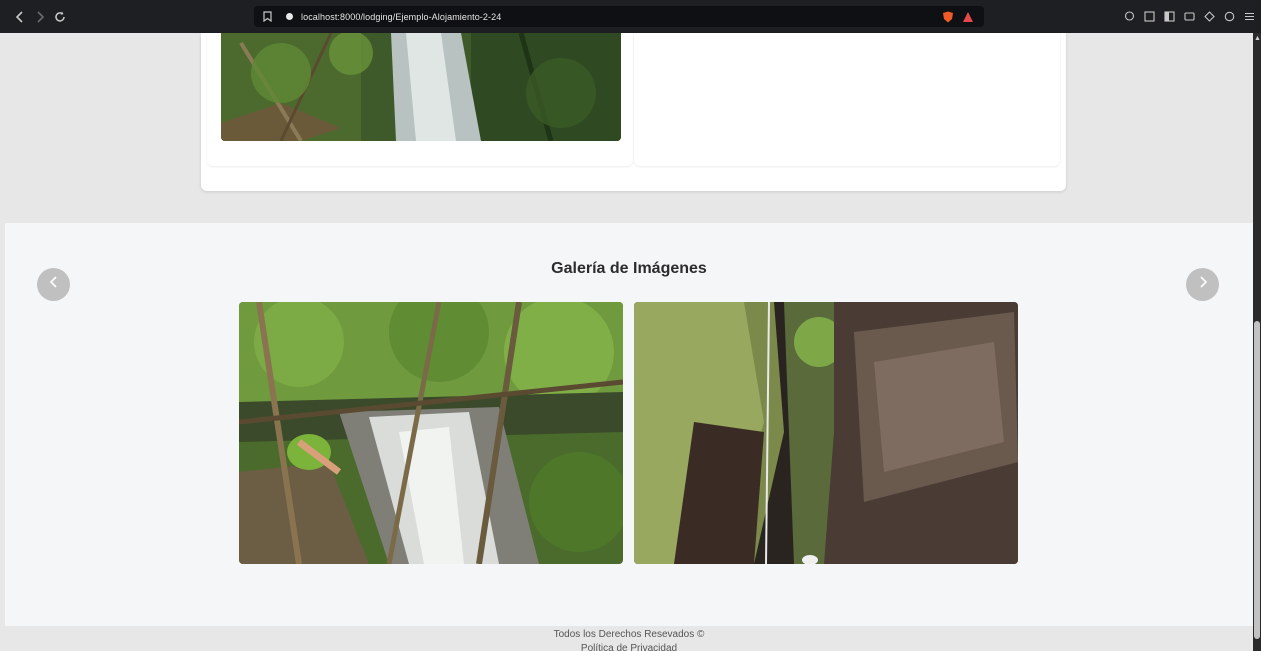 Image resolution: width=1261 pixels, height=651 pixels. What do you see at coordinates (1209, 17) in the screenshot?
I see `leo-icon` at bounding box center [1209, 17].